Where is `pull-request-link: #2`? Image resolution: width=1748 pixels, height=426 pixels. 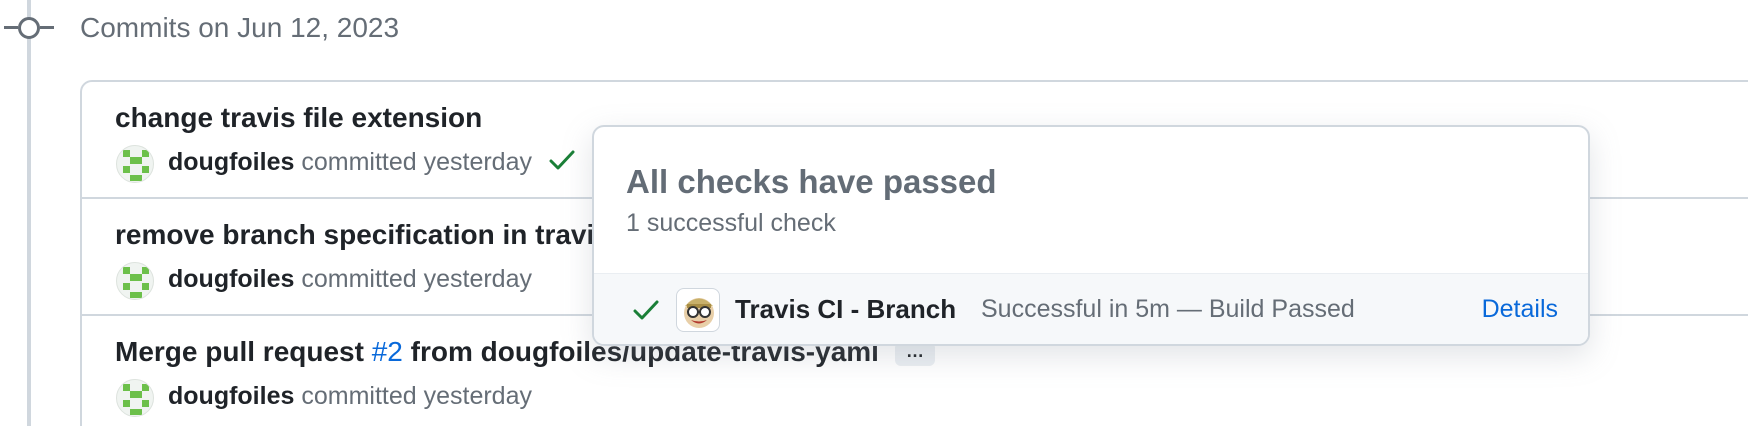
pull-request-link: #2 is located at coordinates (387, 351).